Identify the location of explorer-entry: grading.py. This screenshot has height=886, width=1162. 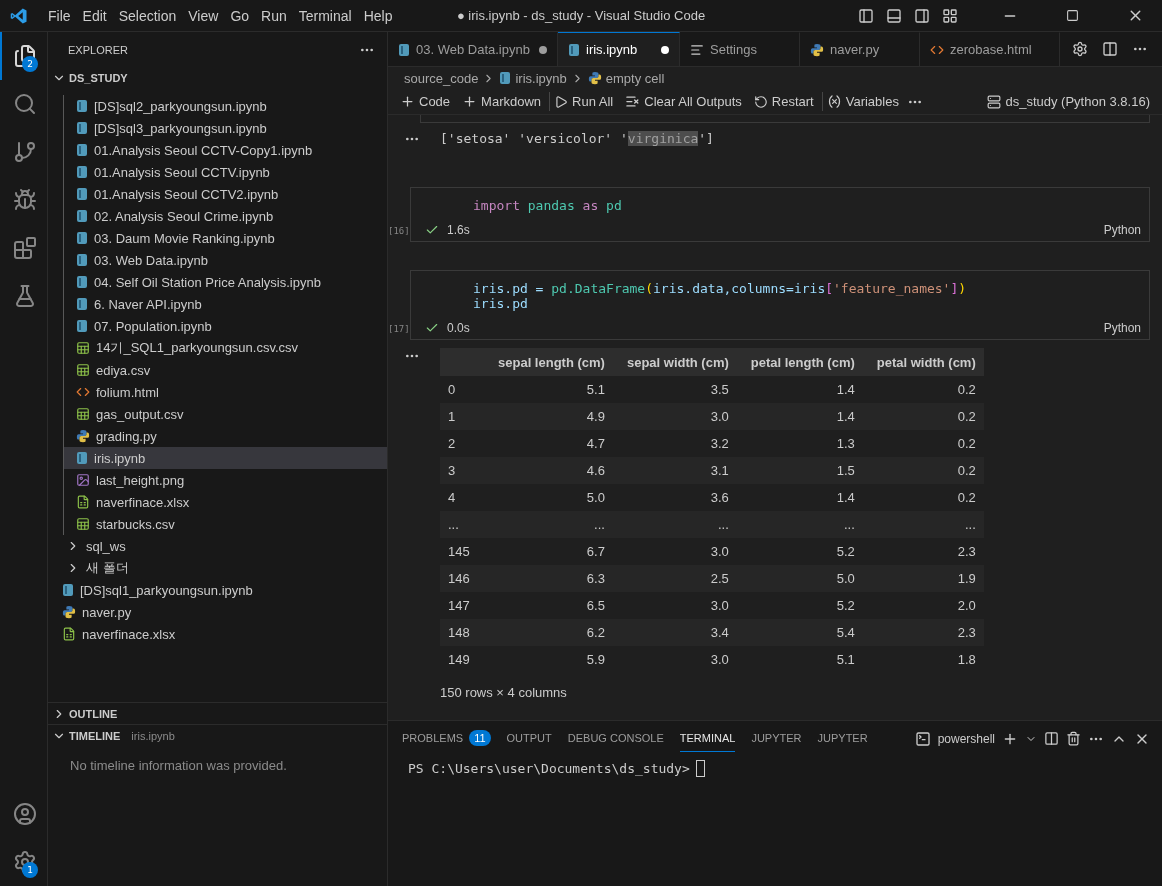
(225, 436).